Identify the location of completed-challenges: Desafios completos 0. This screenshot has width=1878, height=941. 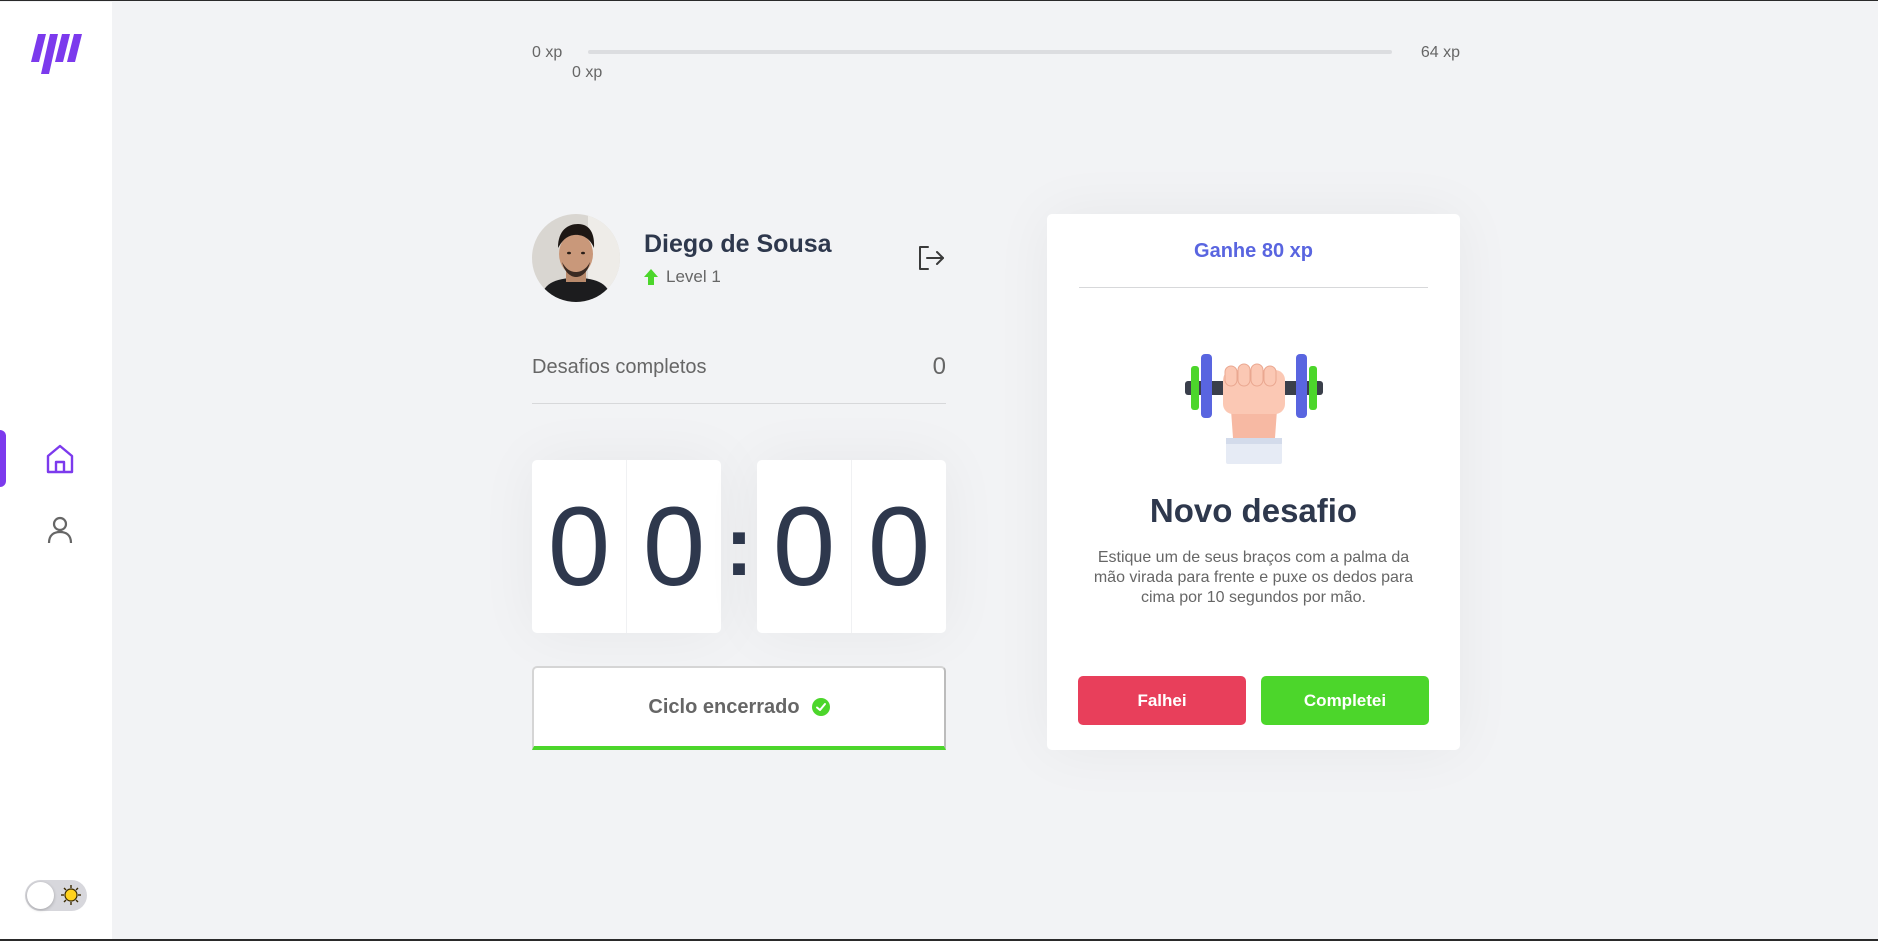
(739, 378).